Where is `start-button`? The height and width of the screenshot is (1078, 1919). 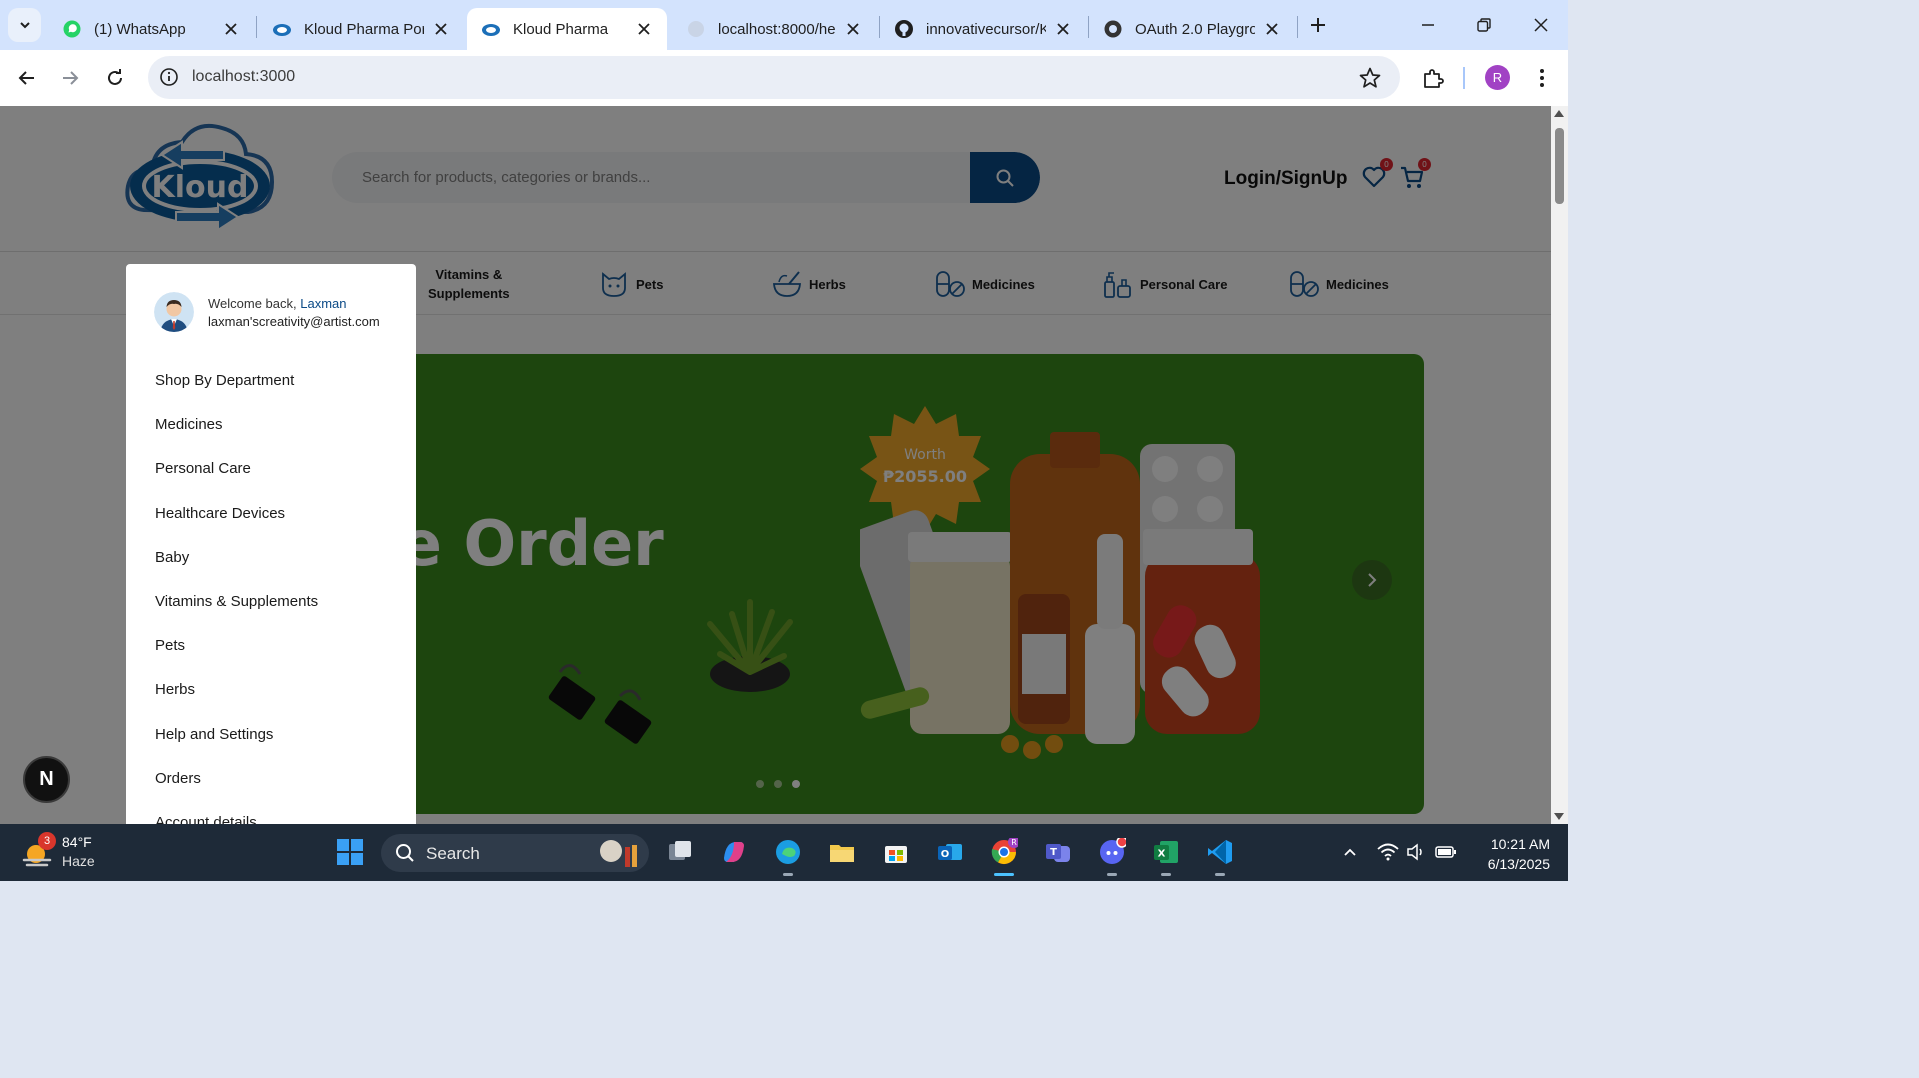 start-button is located at coordinates (350, 852).